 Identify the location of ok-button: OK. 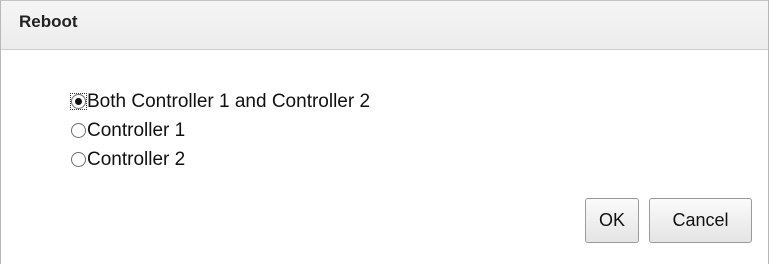
(612, 220).